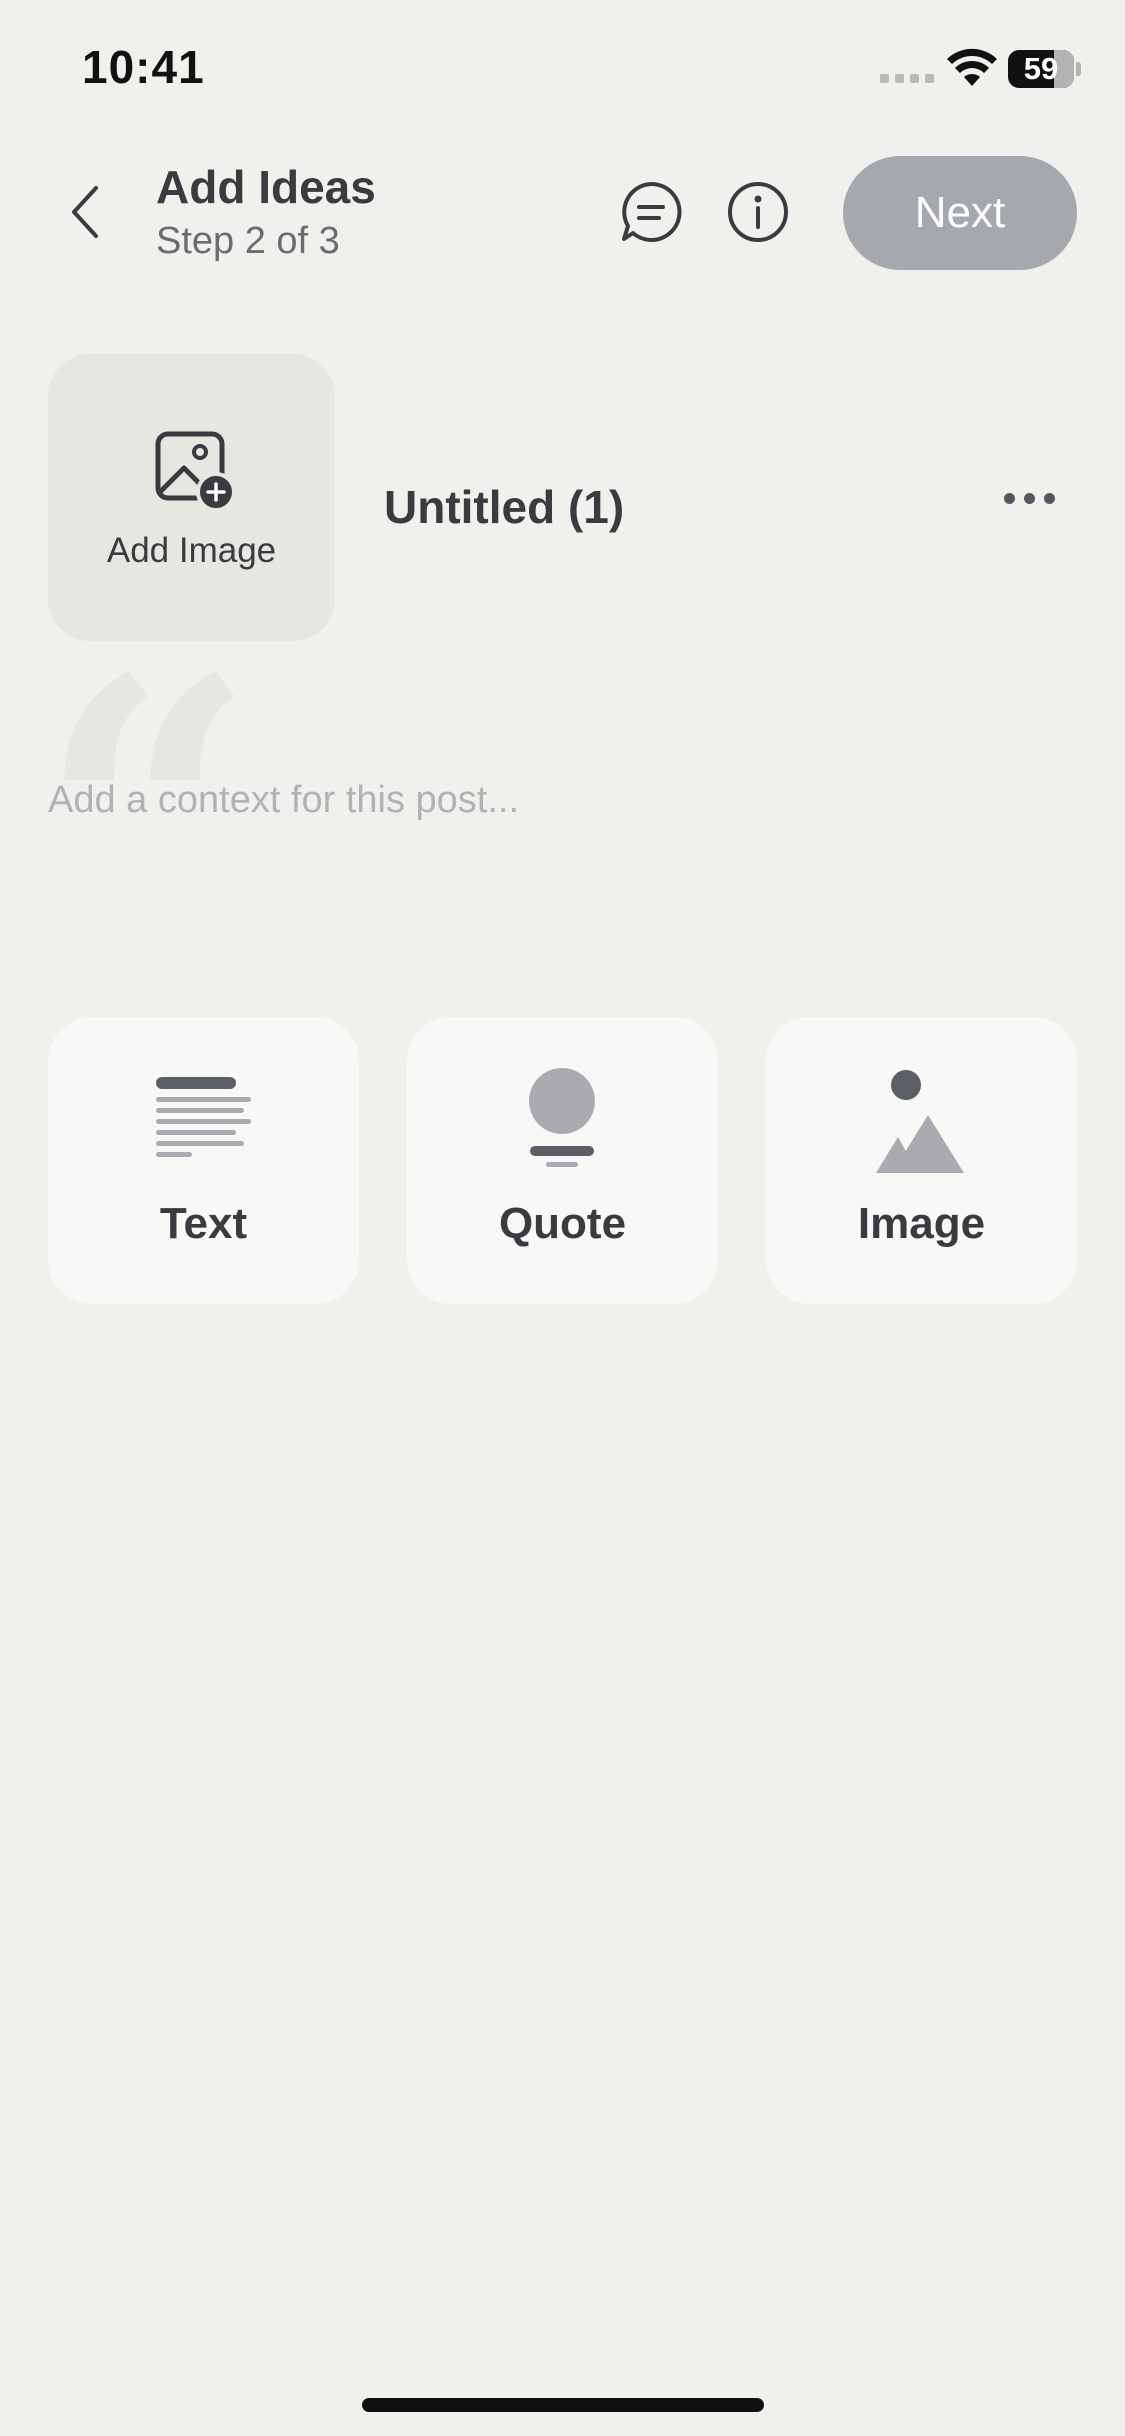 The width and height of the screenshot is (1125, 2436). I want to click on comment-icon, so click(652, 211).